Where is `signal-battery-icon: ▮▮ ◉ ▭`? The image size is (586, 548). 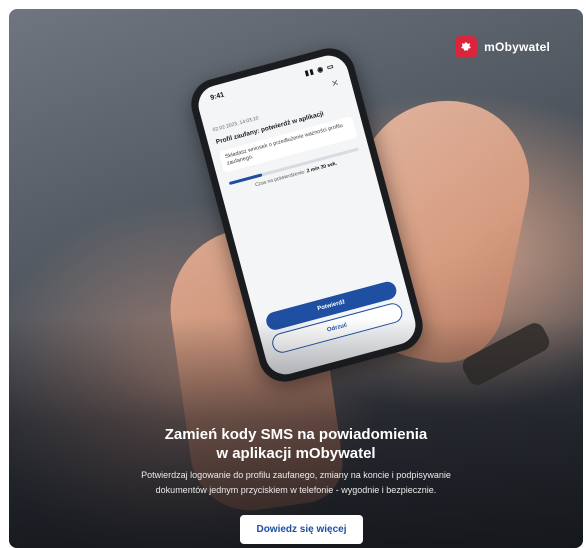
signal-battery-icon: ▮▮ ◉ ▭ is located at coordinates (320, 70).